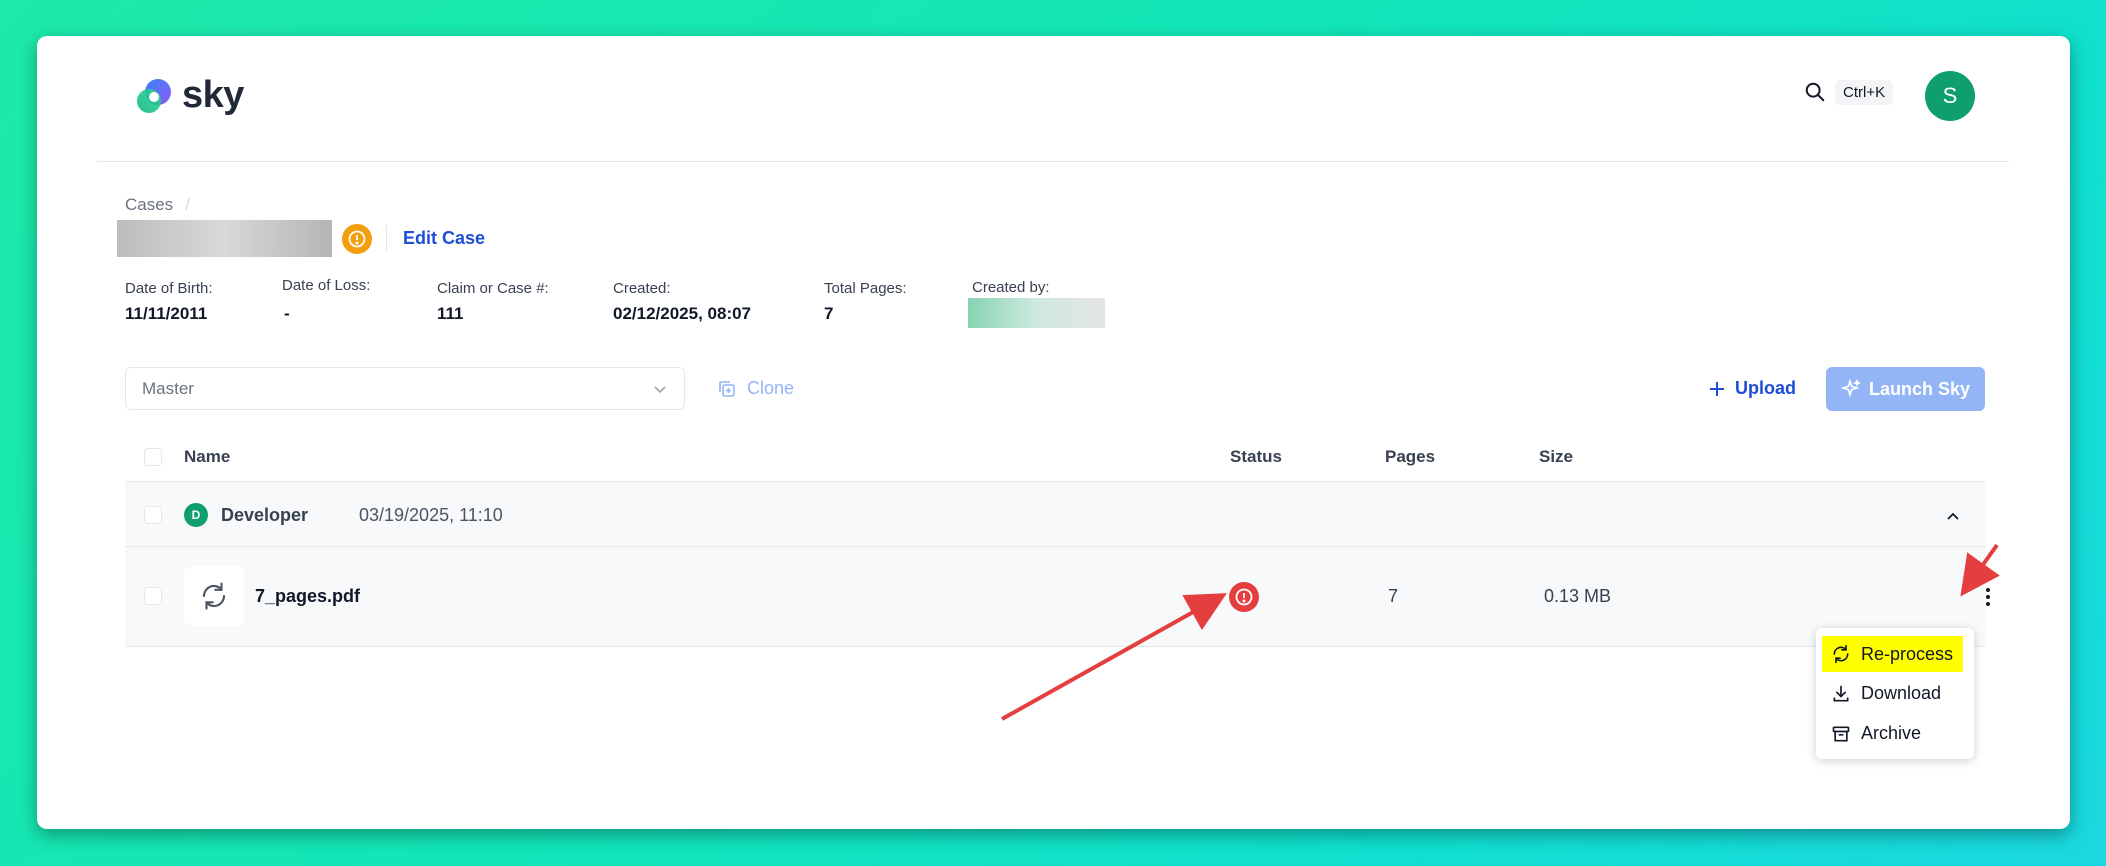  Describe the element at coordinates (1980, 570) in the screenshot. I see `arrow-to-more-options` at that location.